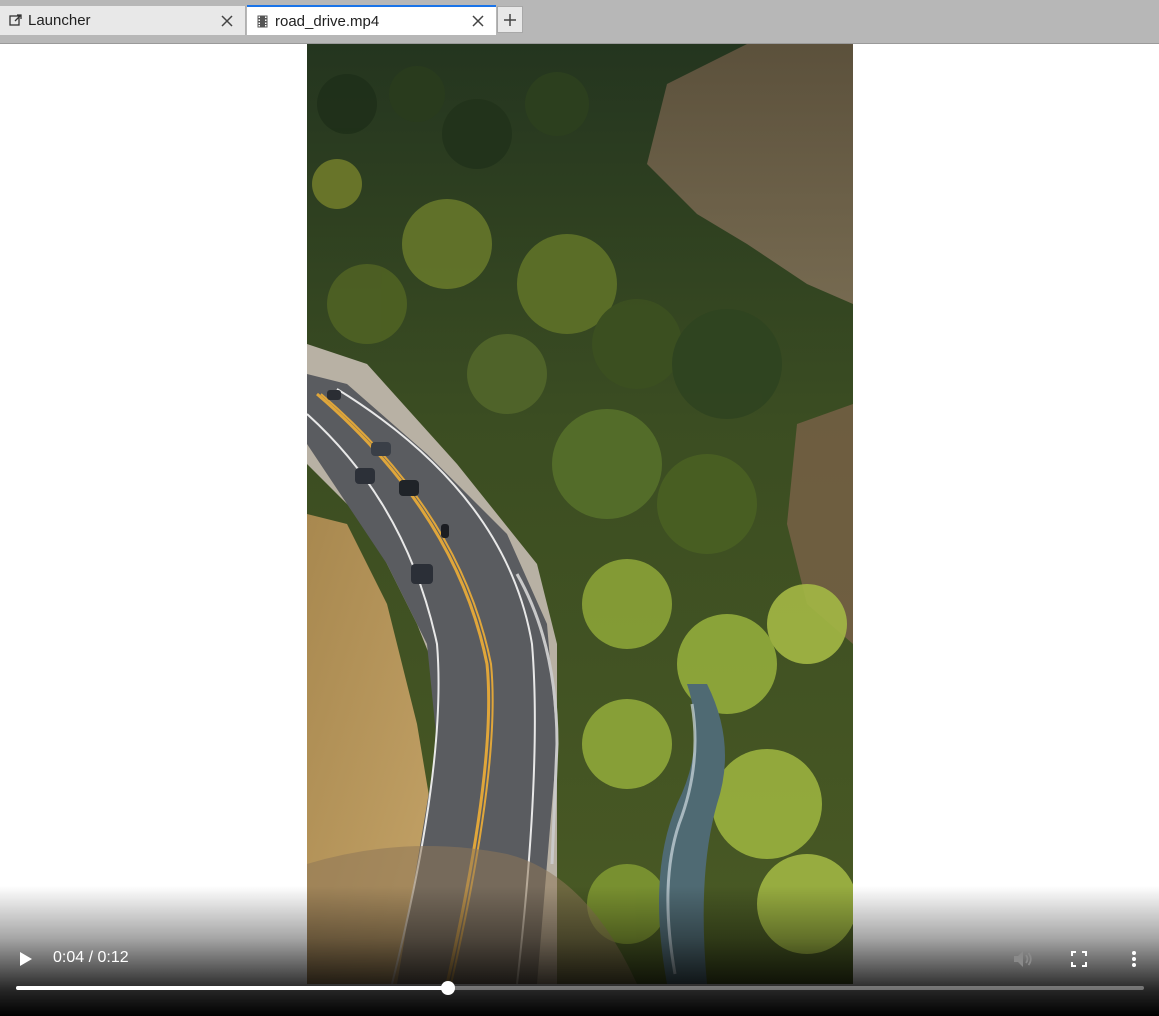 The image size is (1159, 1016). I want to click on tab-launcher: Launcher, so click(123, 20).